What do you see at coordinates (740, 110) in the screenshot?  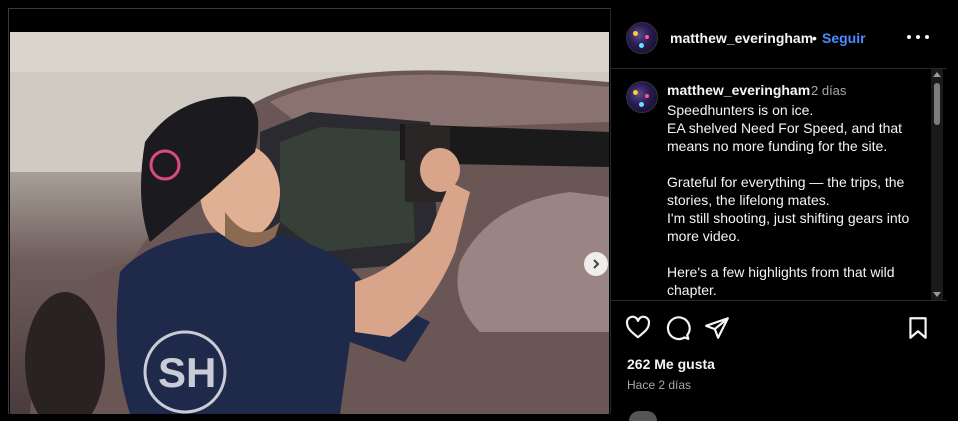 I see `caption-line: Speedhunters is on ice.` at bounding box center [740, 110].